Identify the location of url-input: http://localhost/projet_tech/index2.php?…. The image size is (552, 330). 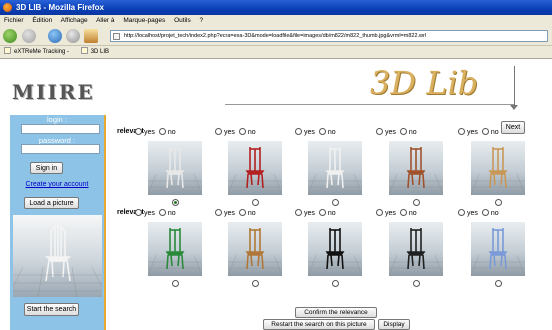
(329, 36).